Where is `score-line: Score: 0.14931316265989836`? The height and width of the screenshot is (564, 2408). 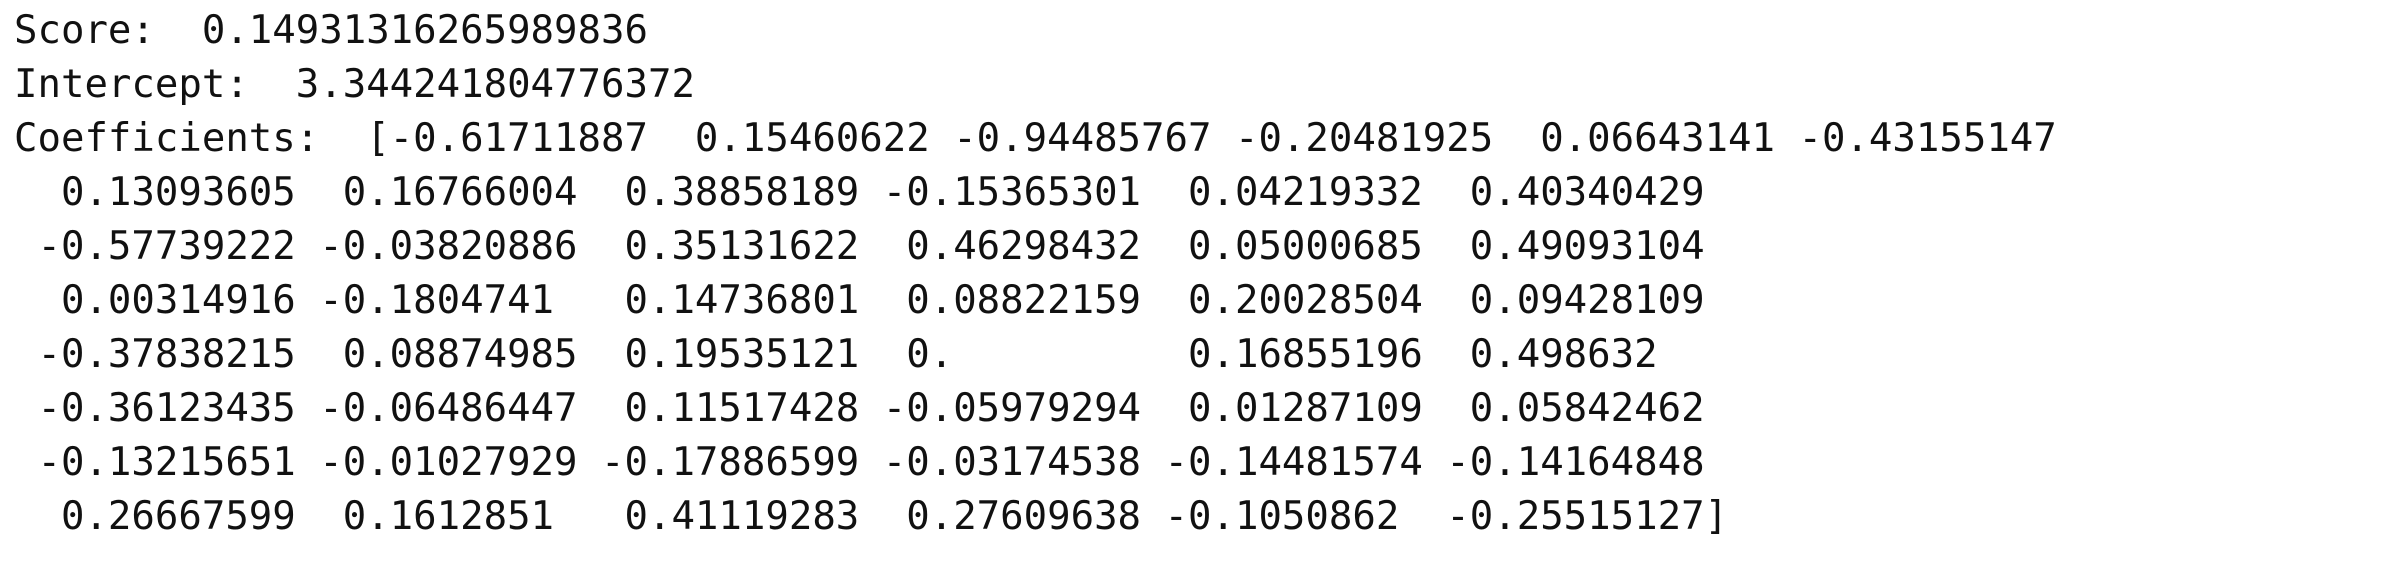 score-line: Score: 0.14931316265989836 is located at coordinates (331, 30).